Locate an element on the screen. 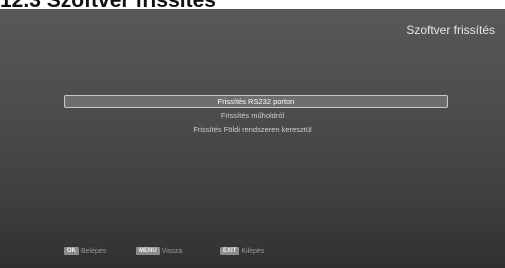 Image resolution: width=505 pixels, height=268 pixels. hint-exit-label: Kilépés is located at coordinates (253, 251).